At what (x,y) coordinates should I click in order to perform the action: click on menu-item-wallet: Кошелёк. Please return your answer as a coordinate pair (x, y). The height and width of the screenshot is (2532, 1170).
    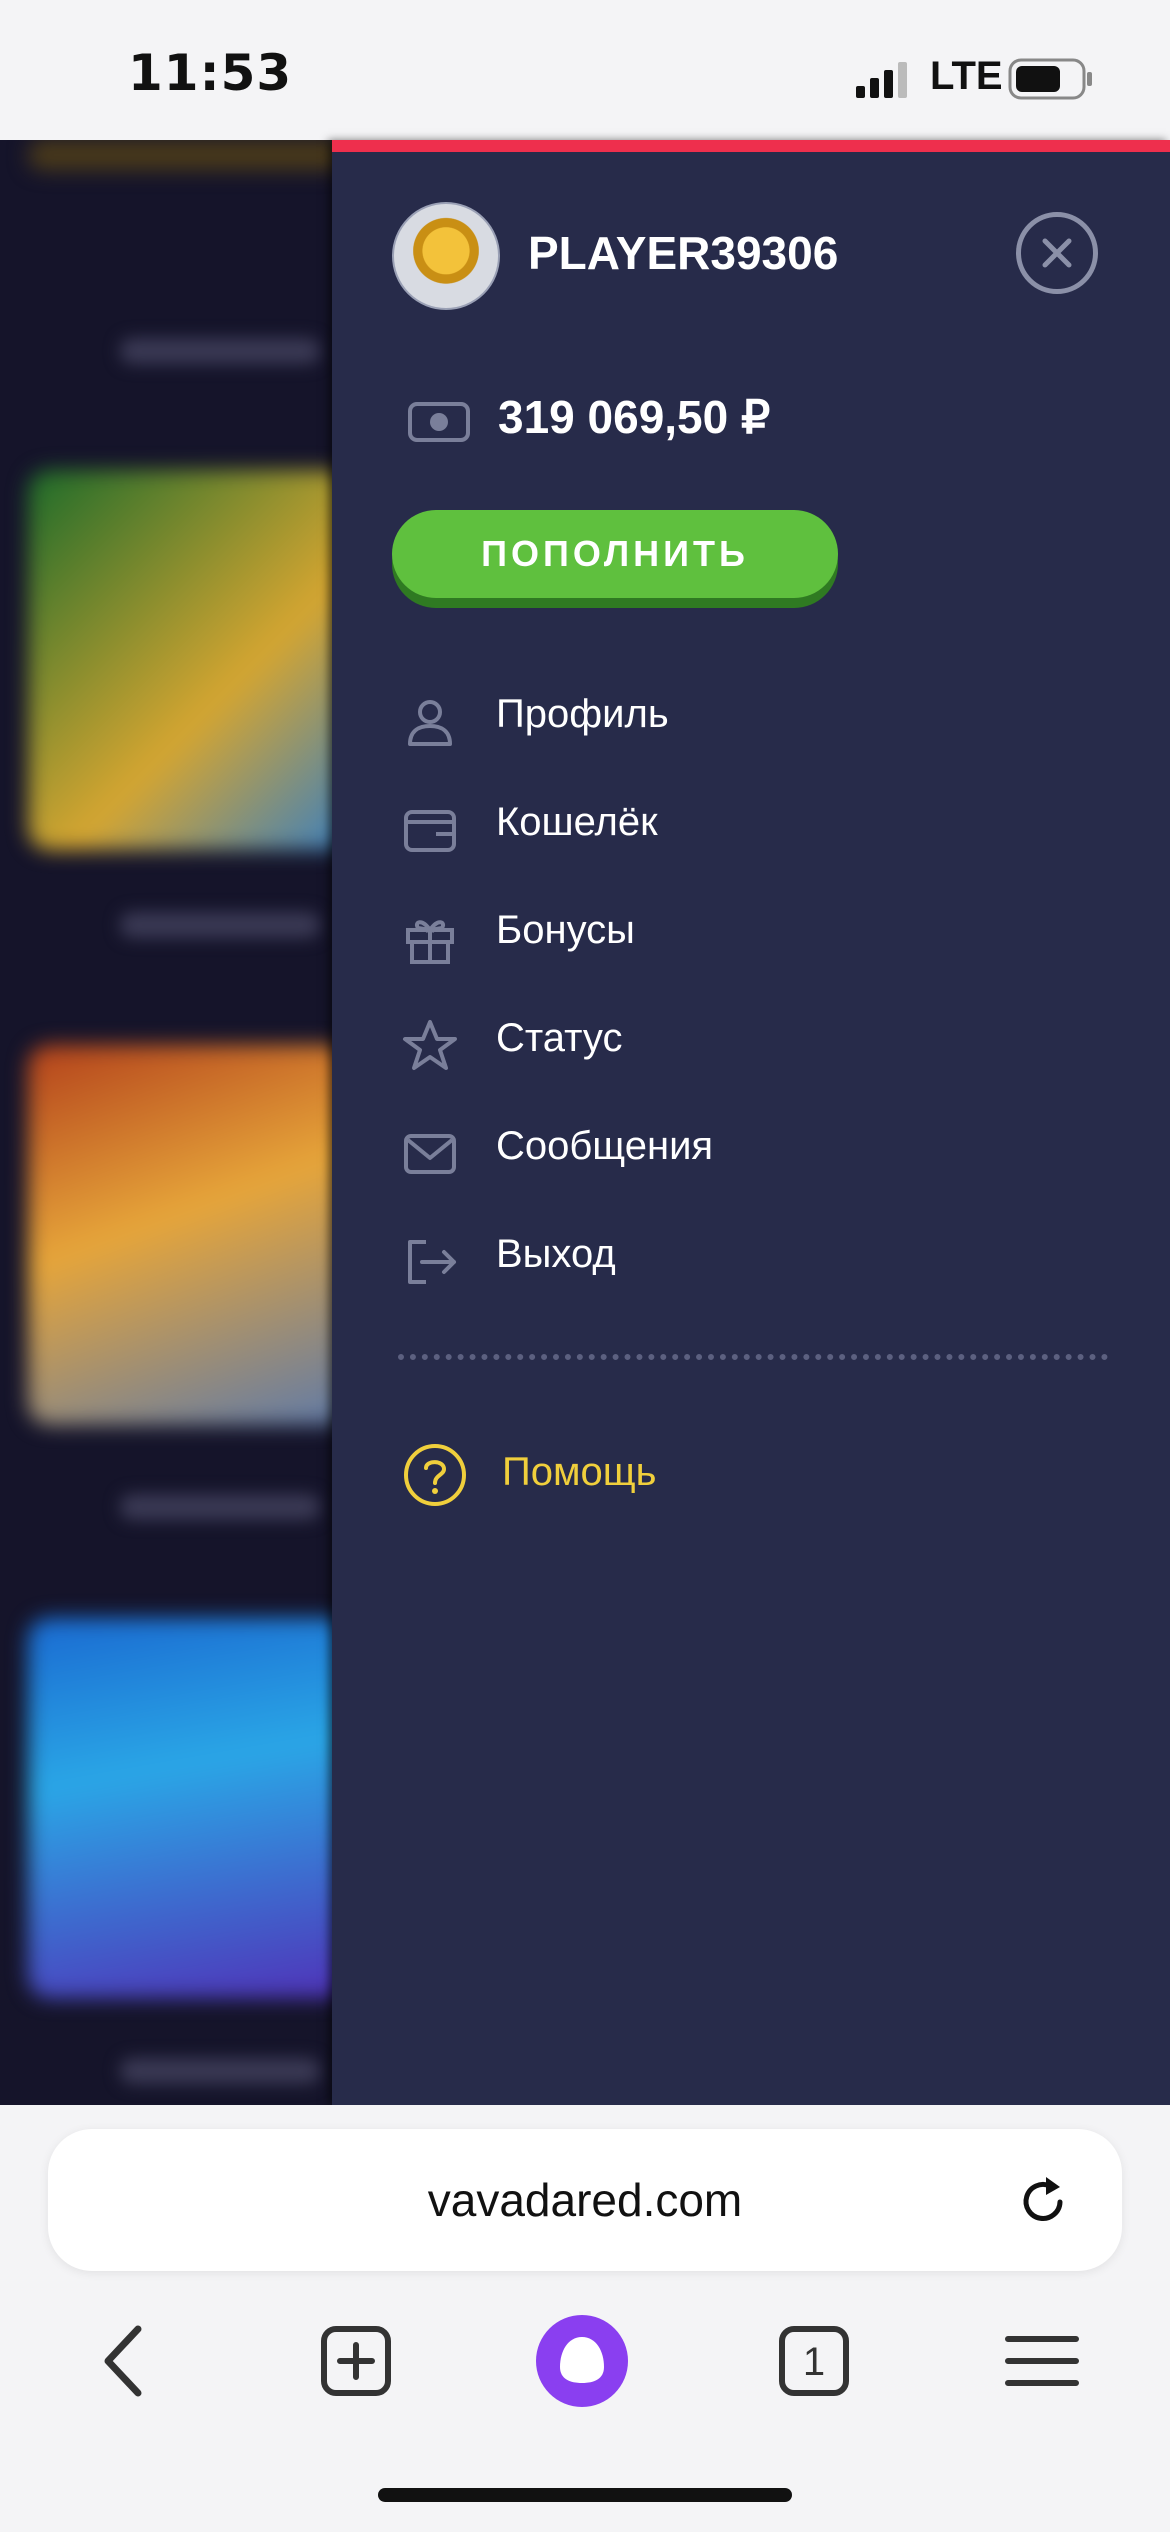
    Looking at the image, I should click on (751, 830).